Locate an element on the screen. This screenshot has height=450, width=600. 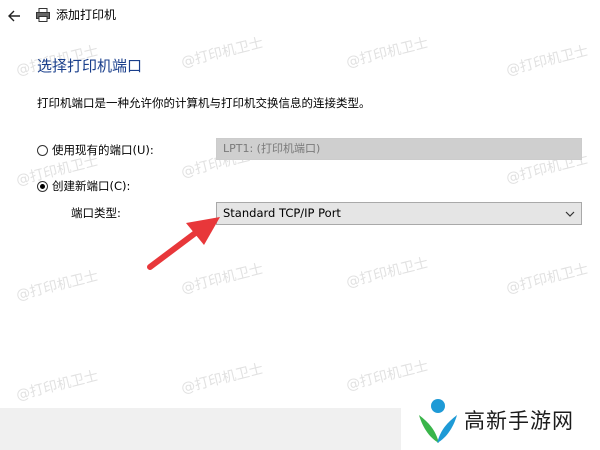
create-new-port-radio is located at coordinates (42, 186).